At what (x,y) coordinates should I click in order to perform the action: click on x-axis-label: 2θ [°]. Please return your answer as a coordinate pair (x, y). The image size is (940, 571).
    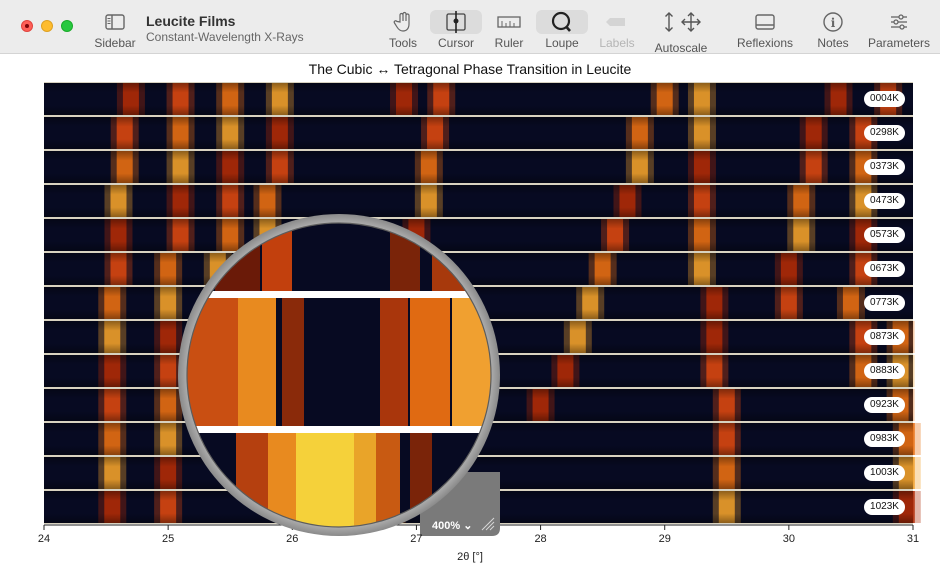
    Looking at the image, I should click on (470, 557).